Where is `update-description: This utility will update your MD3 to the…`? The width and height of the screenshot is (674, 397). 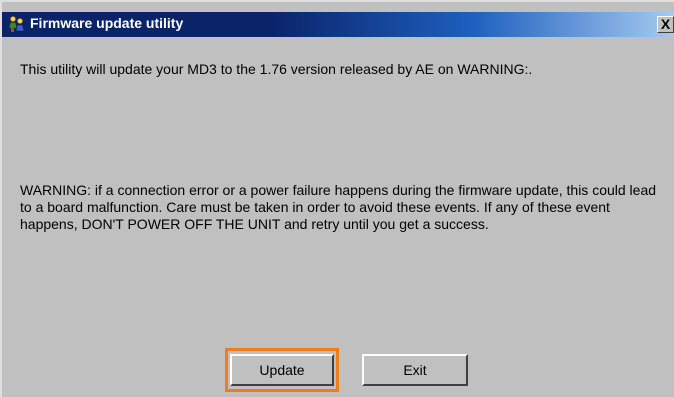
update-description: This utility will update your MD3 to the… is located at coordinates (276, 69).